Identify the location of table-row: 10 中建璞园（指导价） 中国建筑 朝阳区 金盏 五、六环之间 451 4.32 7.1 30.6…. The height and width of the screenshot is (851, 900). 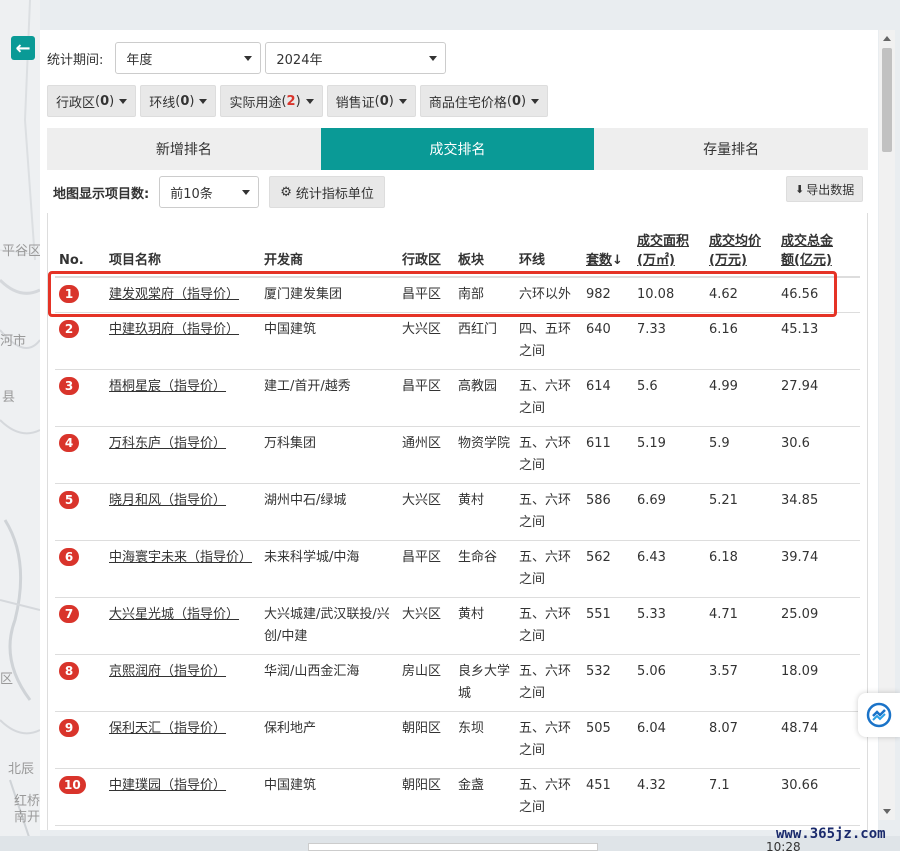
(457, 797).